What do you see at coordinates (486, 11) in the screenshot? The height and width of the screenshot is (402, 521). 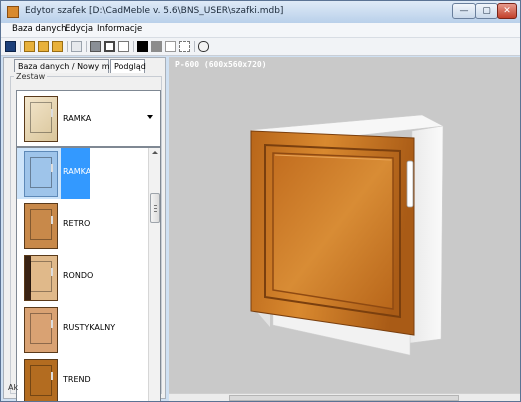 I see `maximize-button: ▢` at bounding box center [486, 11].